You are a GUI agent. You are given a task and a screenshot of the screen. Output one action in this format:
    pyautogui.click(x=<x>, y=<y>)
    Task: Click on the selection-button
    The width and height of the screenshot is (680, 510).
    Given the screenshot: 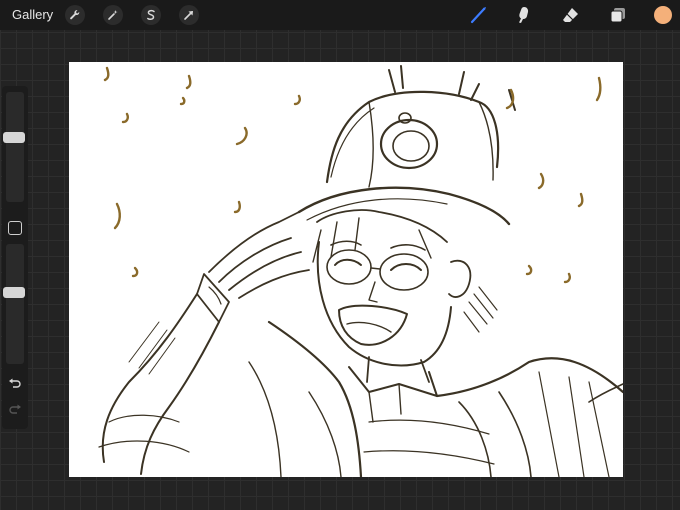 What is the action you would take?
    pyautogui.click(x=151, y=15)
    